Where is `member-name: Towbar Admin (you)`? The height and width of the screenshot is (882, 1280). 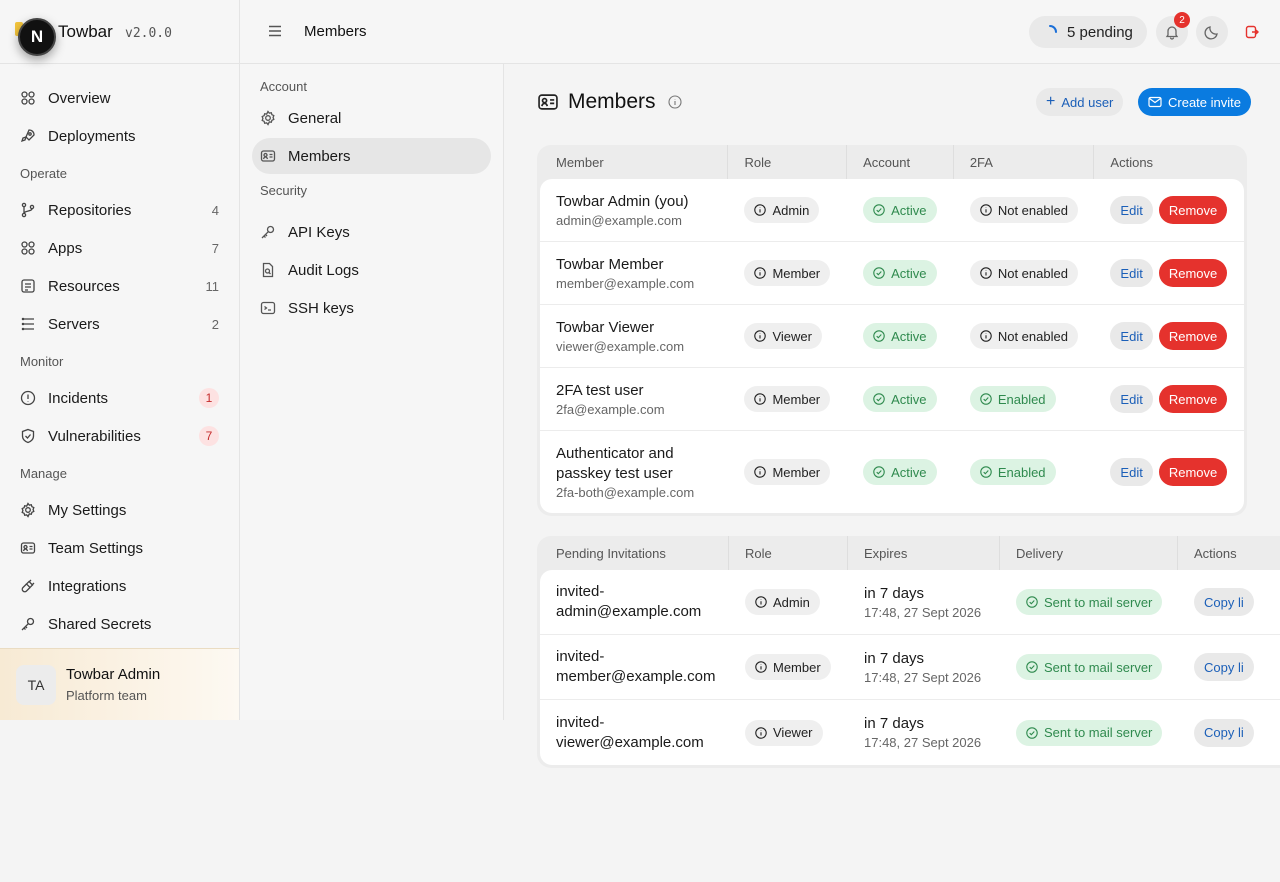 member-name: Towbar Admin (you) is located at coordinates (622, 201).